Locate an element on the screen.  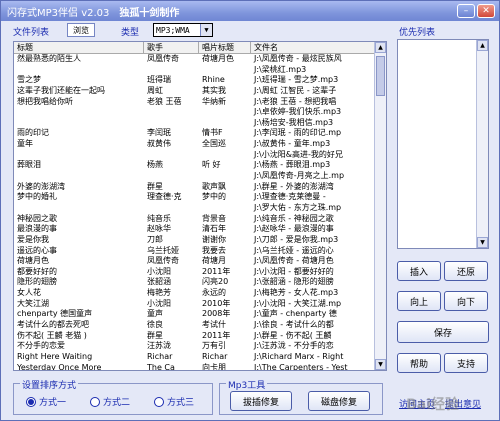
table-row: J:\梁桃红.mp3 is located at coordinates (200, 70).